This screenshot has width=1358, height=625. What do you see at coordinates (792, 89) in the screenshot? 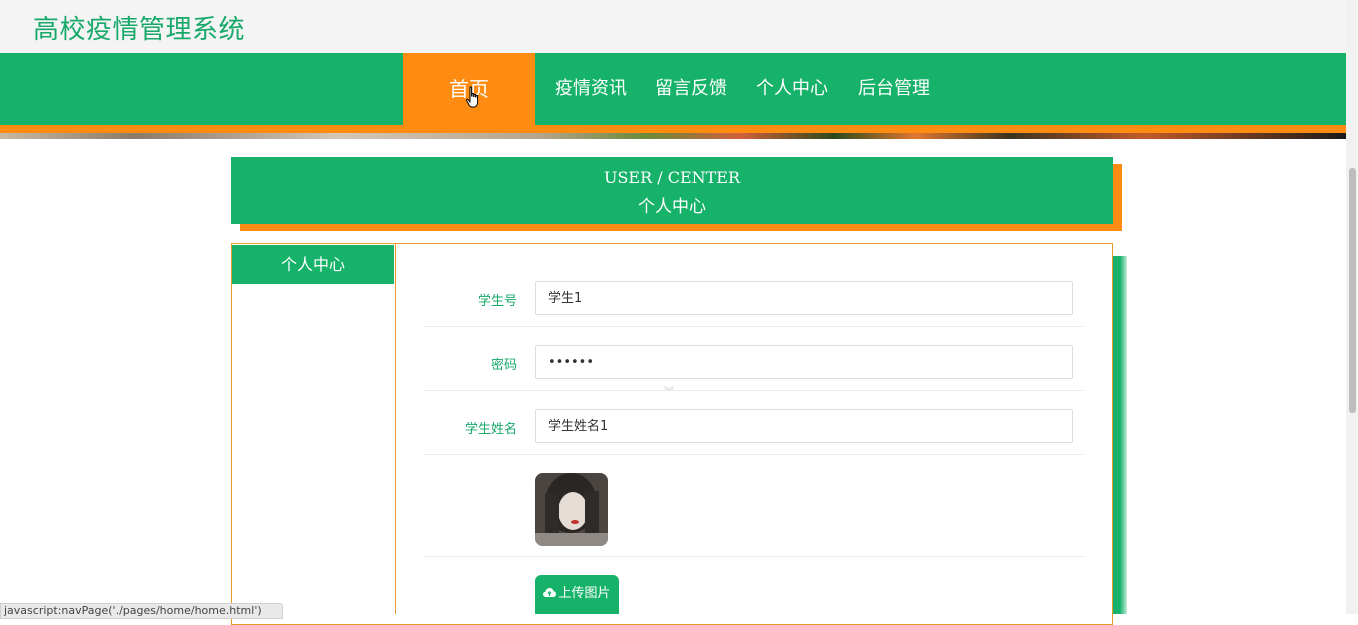
I see `nav-personal-center: 个人中心` at bounding box center [792, 89].